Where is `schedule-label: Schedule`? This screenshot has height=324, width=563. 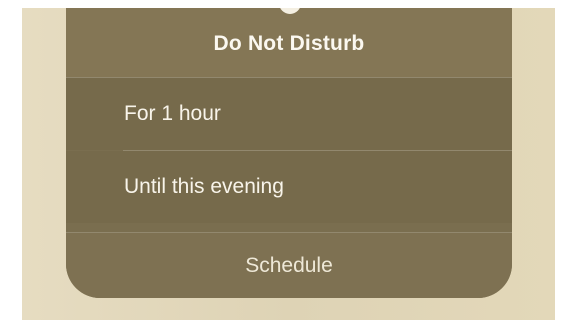 schedule-label: Schedule is located at coordinates (289, 265).